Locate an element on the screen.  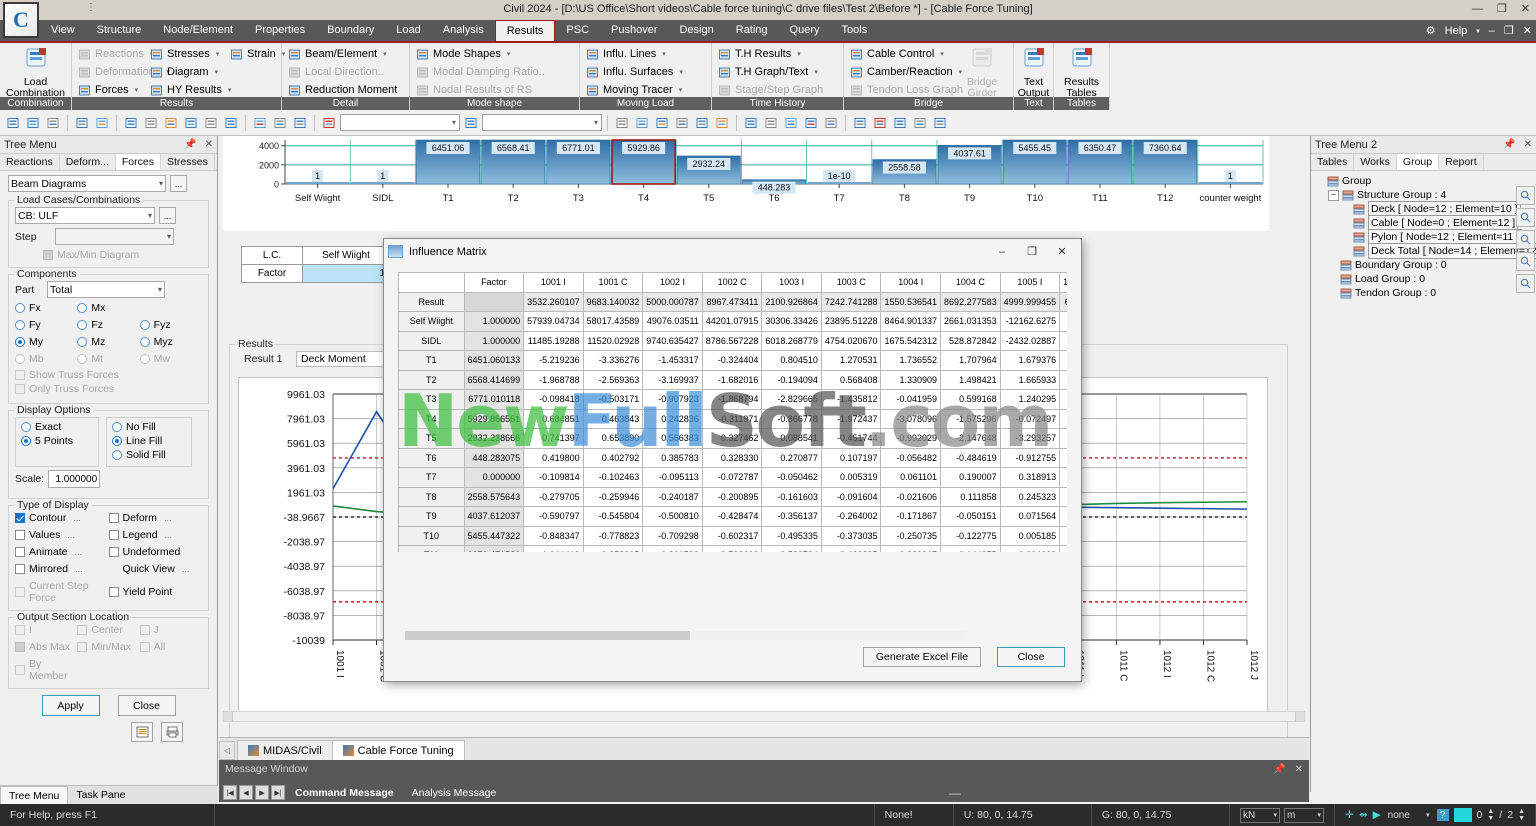
ribbon-button-load: Load Combination is located at coordinates (35, 72).